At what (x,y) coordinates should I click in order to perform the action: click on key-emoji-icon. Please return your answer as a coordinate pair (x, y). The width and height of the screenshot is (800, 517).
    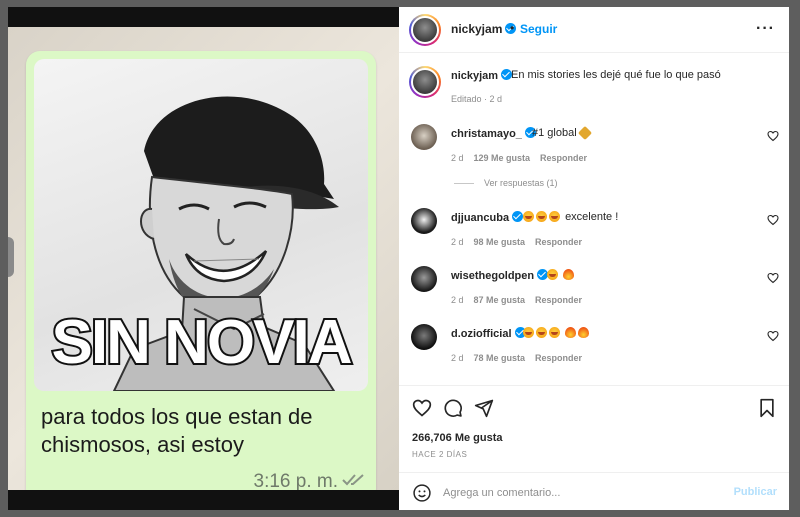
    Looking at the image, I should click on (584, 133).